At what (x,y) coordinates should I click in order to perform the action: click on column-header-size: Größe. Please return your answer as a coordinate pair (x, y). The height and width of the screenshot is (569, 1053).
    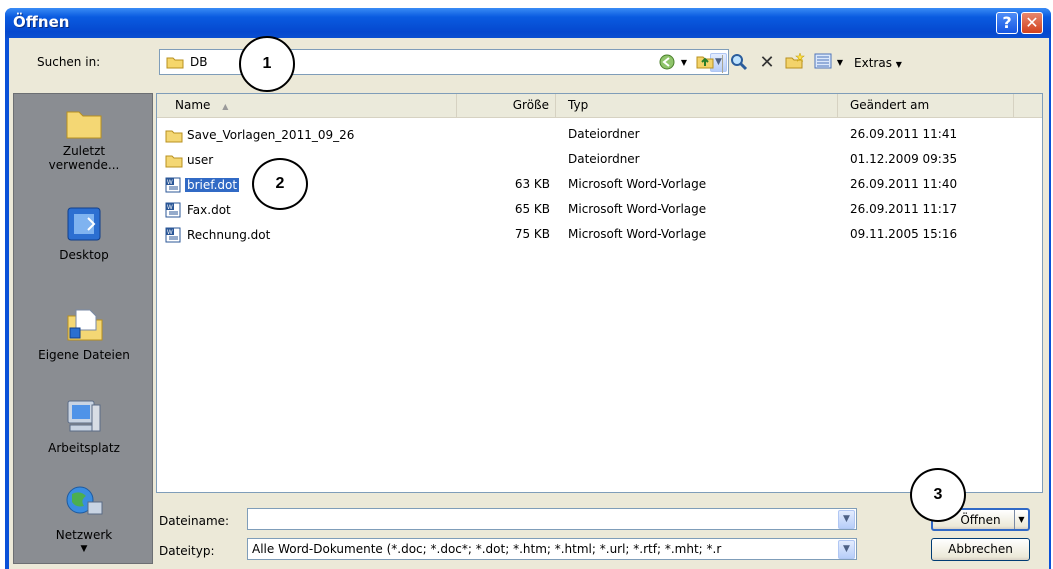
    Looking at the image, I should click on (506, 105).